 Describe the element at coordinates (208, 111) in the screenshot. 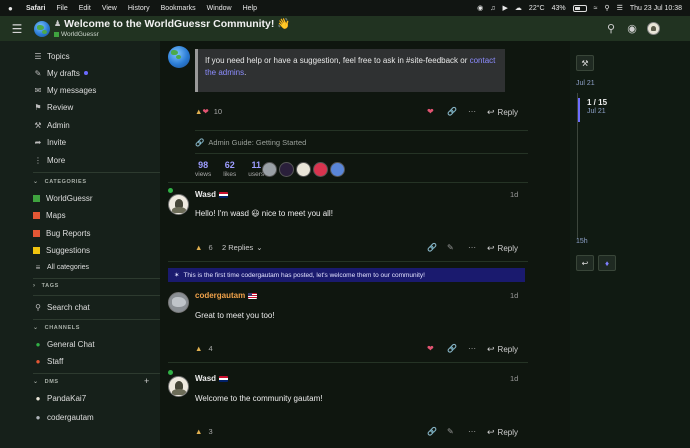

I see `post-likes: ▲ ❤ 10` at that location.